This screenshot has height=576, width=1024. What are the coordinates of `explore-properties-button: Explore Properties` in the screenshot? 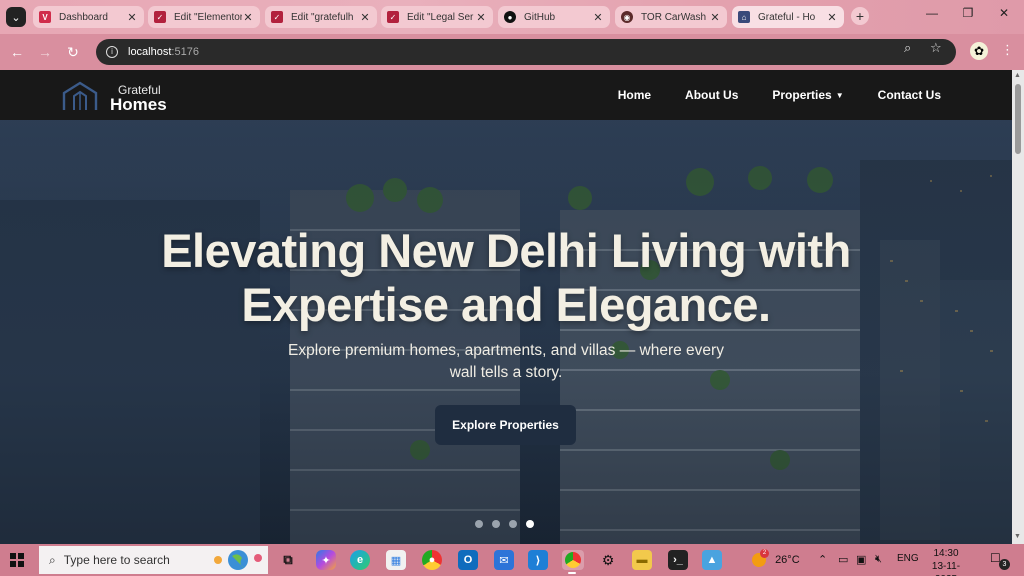 It's located at (505, 425).